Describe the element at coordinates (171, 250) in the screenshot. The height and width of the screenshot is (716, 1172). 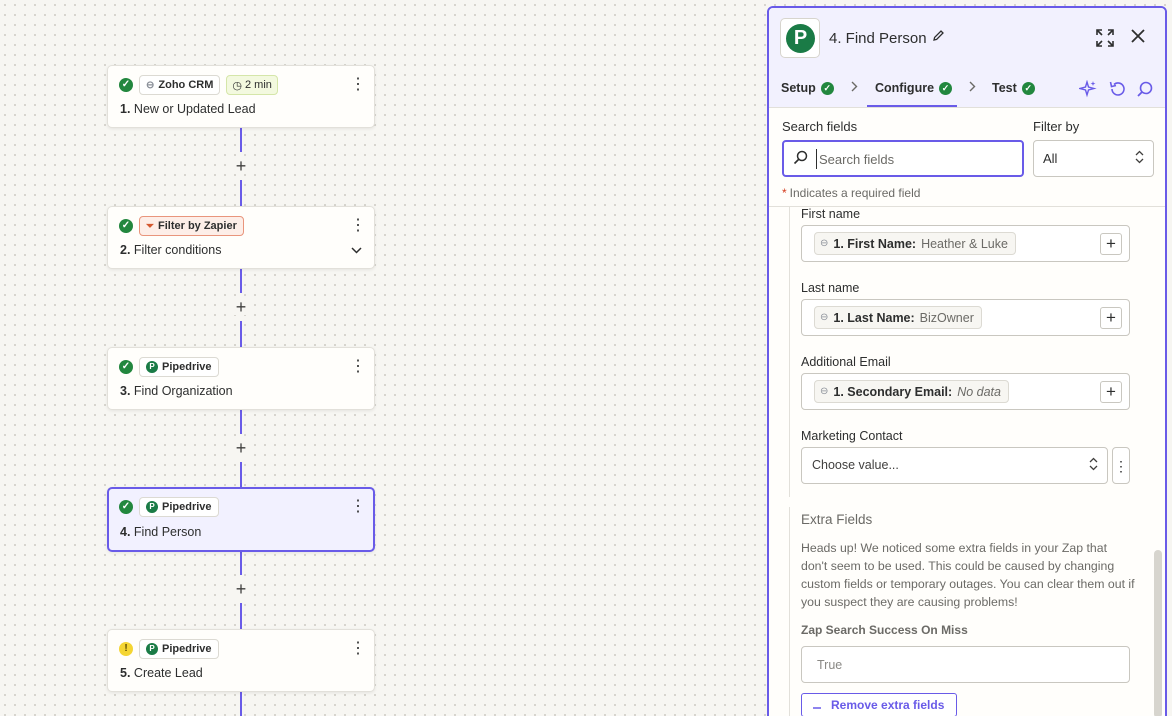
I see `step-title: 2. Filter conditions` at that location.